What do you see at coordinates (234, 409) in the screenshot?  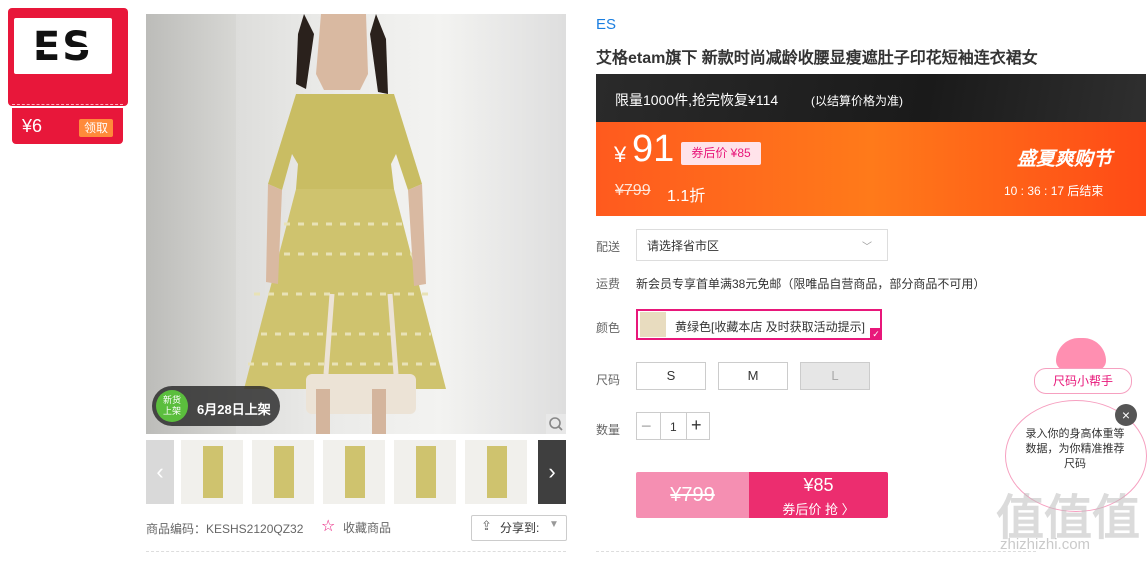 I see `new-arrival-date: 6月28日上架` at bounding box center [234, 409].